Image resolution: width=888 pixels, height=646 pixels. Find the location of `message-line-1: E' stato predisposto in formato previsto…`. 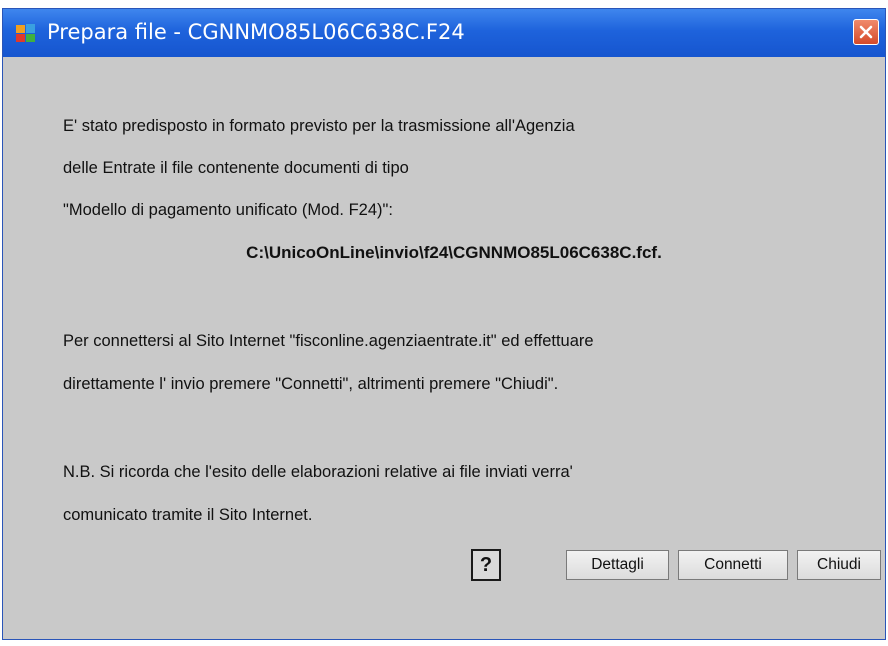

message-line-1: E' stato predisposto in formato previsto… is located at coordinates (319, 126).